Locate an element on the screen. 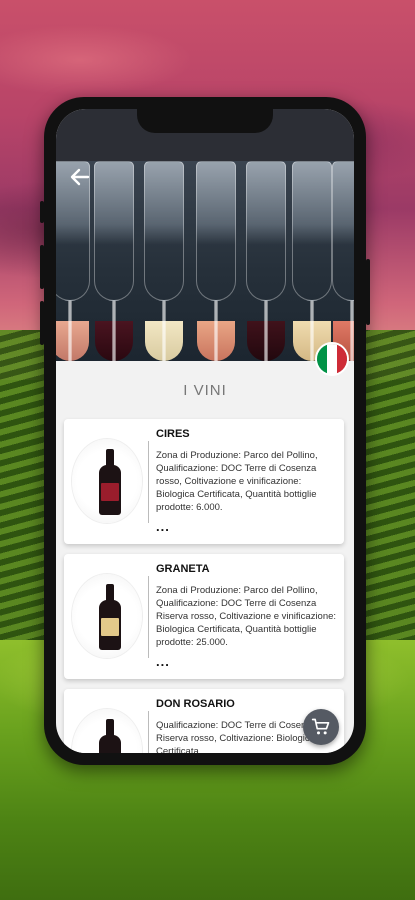 The height and width of the screenshot is (900, 415). cart-button is located at coordinates (321, 727).